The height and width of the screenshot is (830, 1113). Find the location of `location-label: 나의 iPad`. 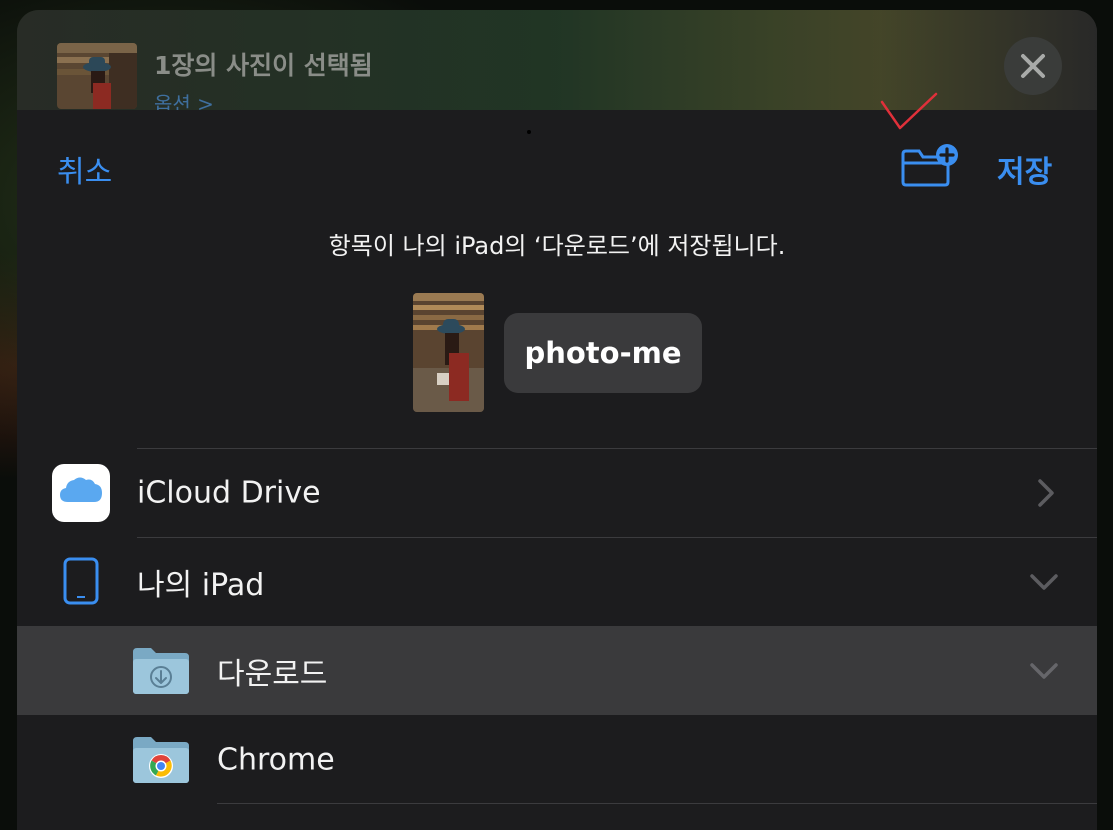

location-label: 나의 iPad is located at coordinates (201, 585).